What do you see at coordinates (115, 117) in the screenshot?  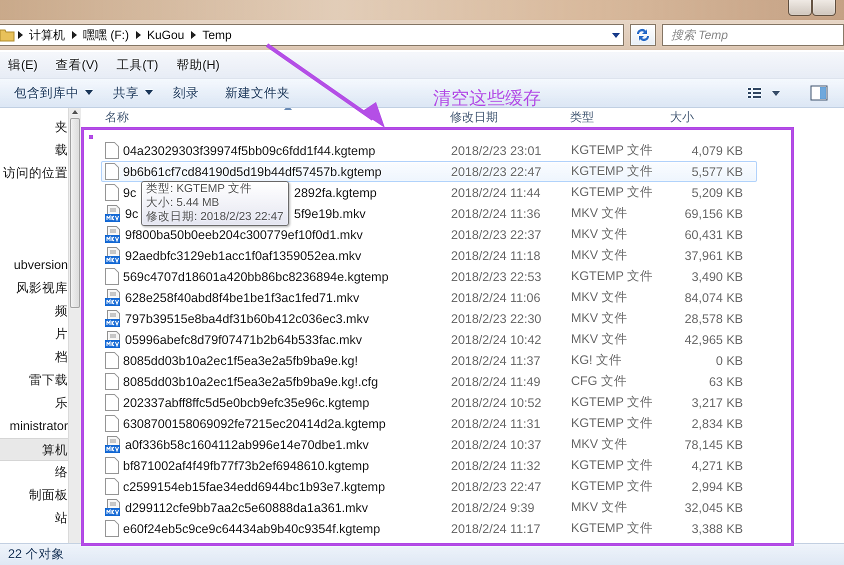 I see `column-header: 名称` at bounding box center [115, 117].